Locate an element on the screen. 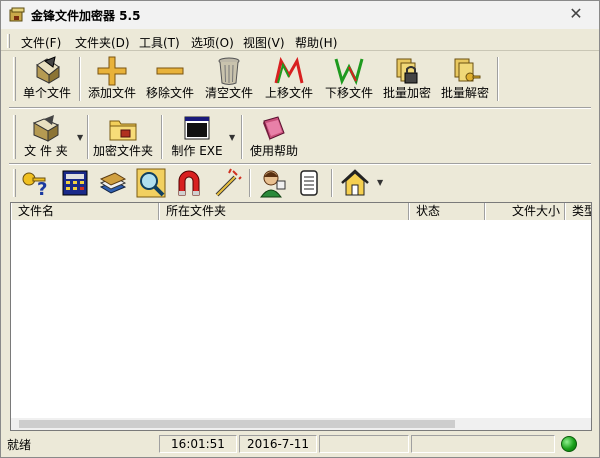  folder-button: 文 件 夹 is located at coordinates (46, 137).